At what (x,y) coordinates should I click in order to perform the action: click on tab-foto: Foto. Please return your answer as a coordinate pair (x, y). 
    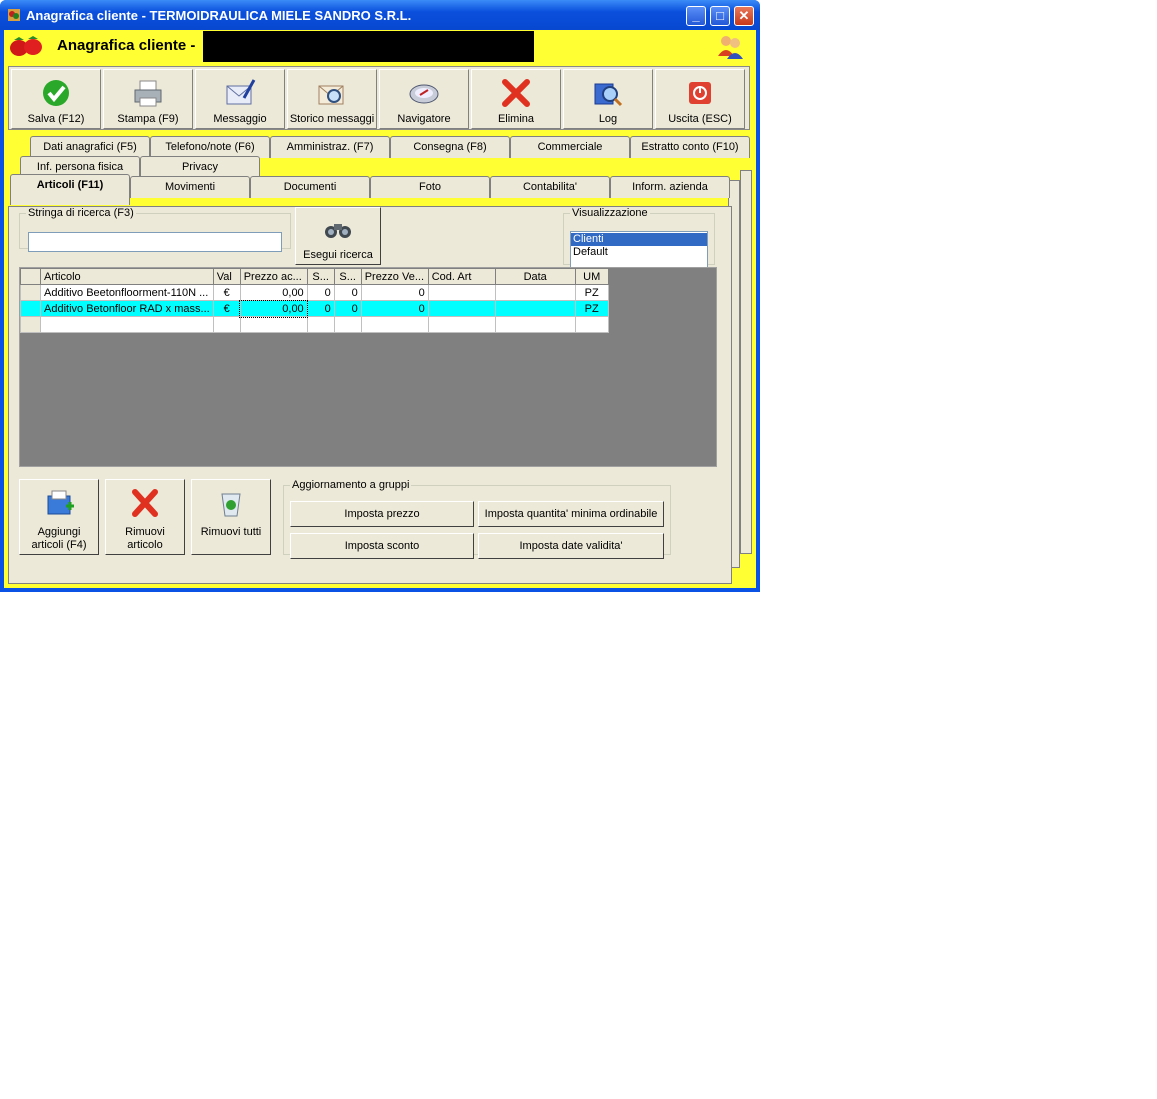
    Looking at the image, I should click on (430, 187).